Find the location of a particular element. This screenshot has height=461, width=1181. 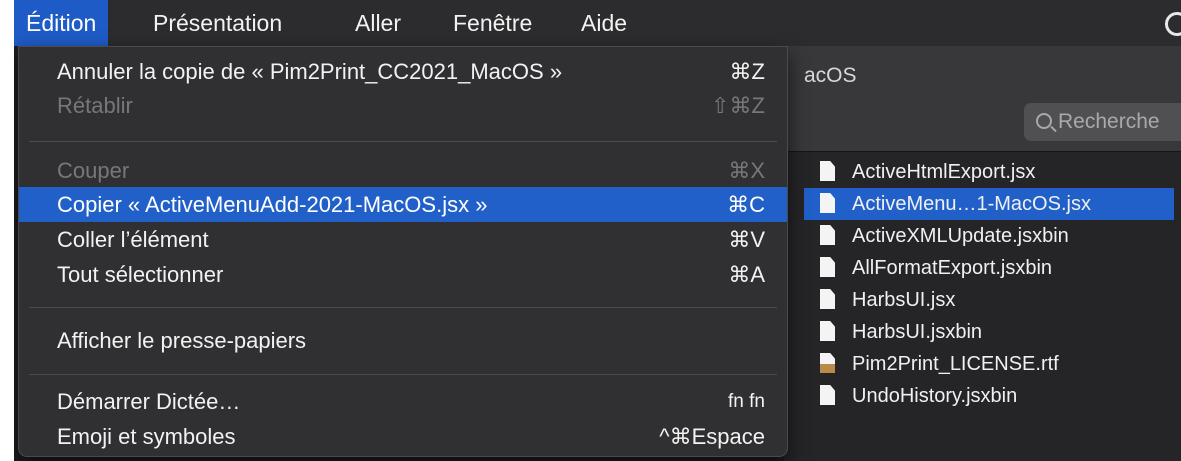

menu-edition: Édition is located at coordinates (61, 23).